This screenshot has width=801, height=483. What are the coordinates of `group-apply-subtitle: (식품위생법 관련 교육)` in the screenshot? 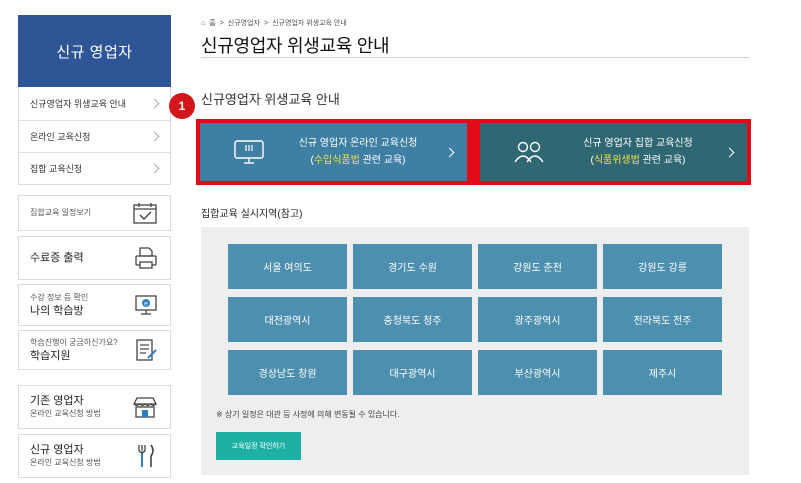 It's located at (637, 160).